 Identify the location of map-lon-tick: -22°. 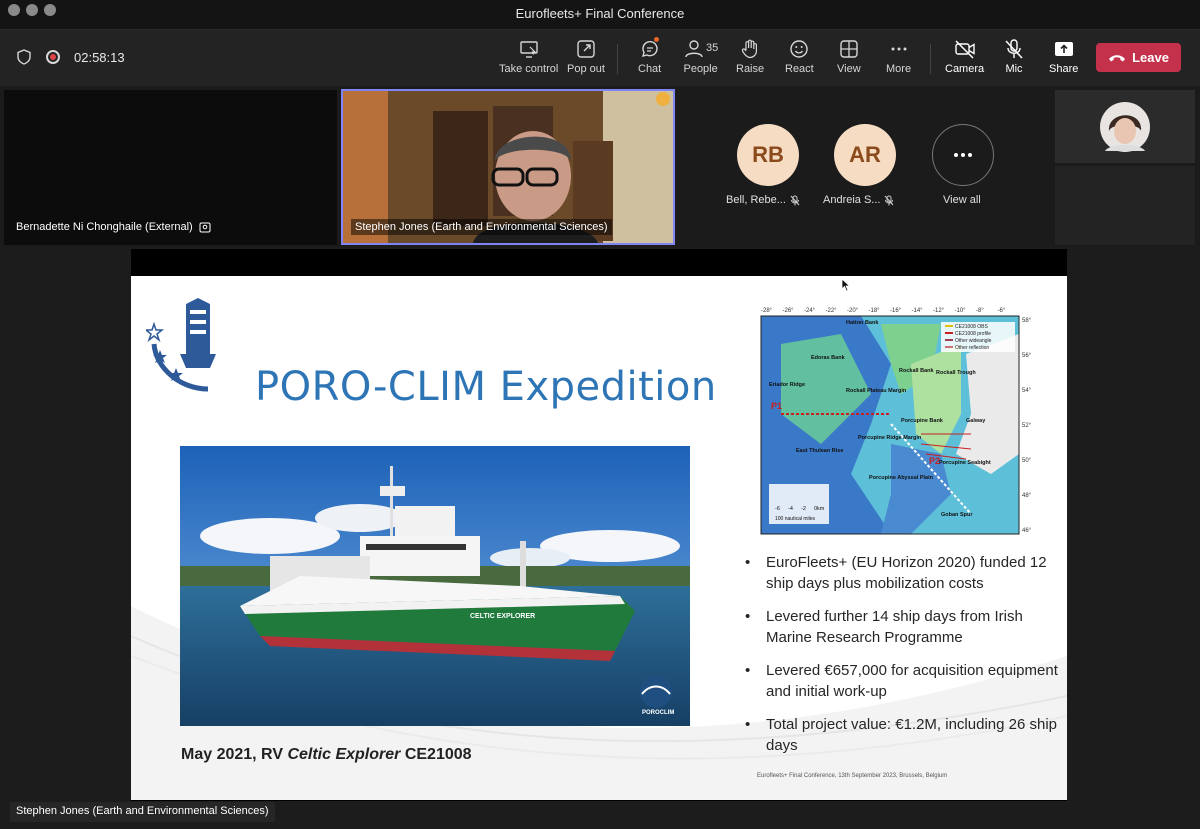
(832, 311).